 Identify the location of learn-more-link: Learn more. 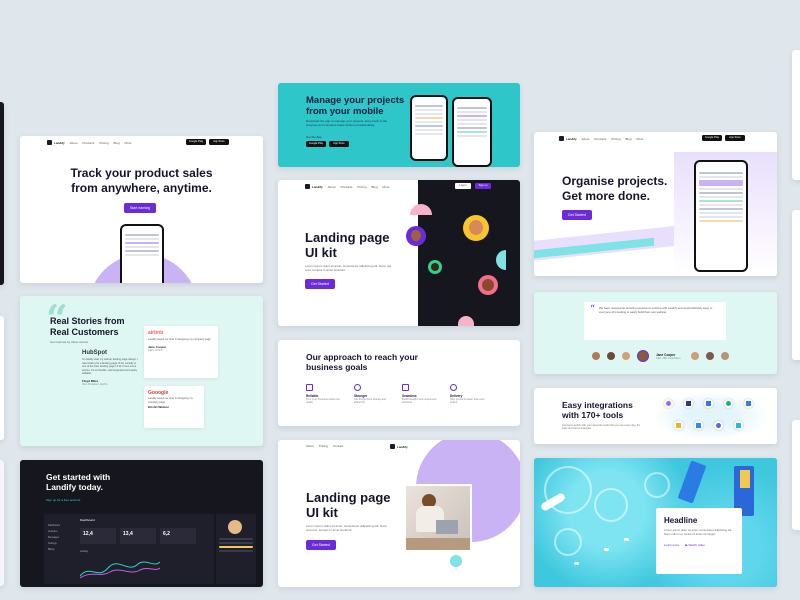
(671, 545).